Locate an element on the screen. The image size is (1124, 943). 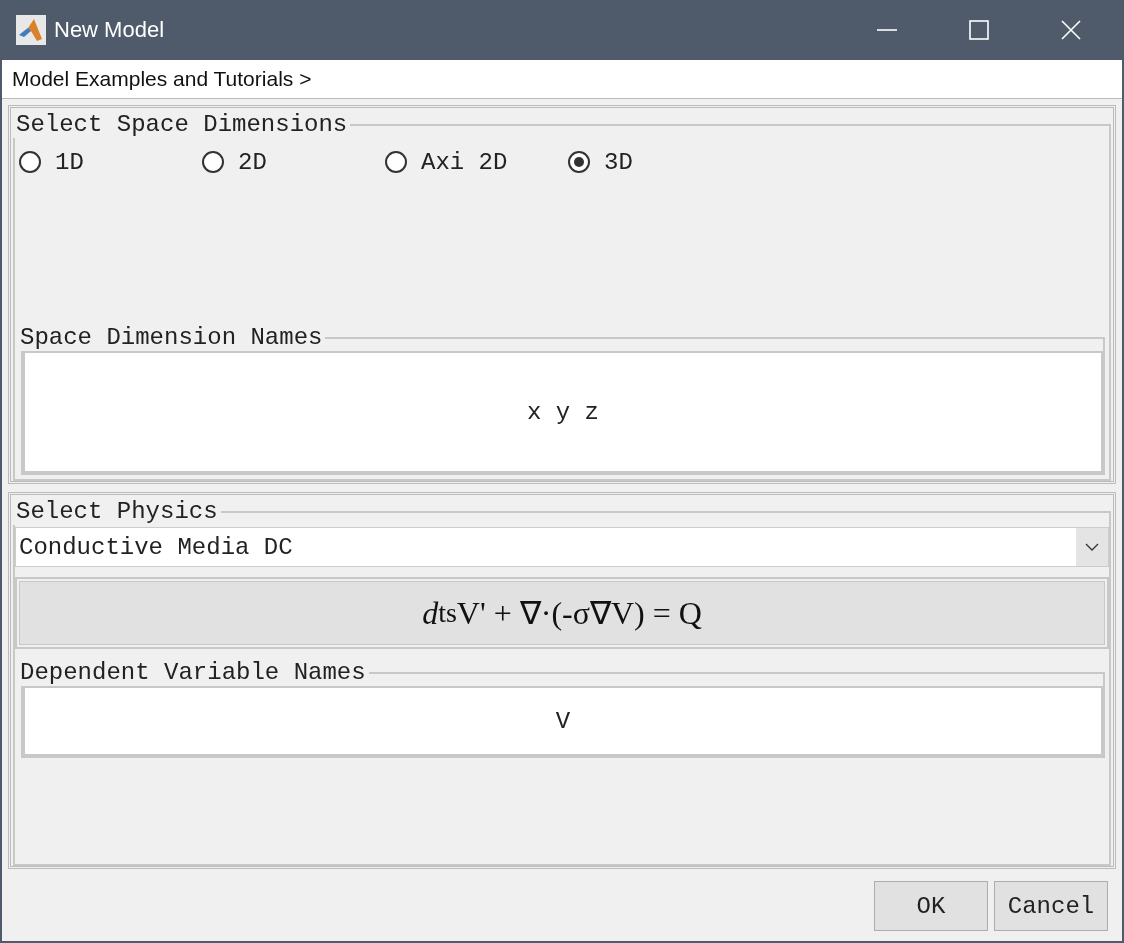
variable-names-field: V is located at coordinates (563, 721).